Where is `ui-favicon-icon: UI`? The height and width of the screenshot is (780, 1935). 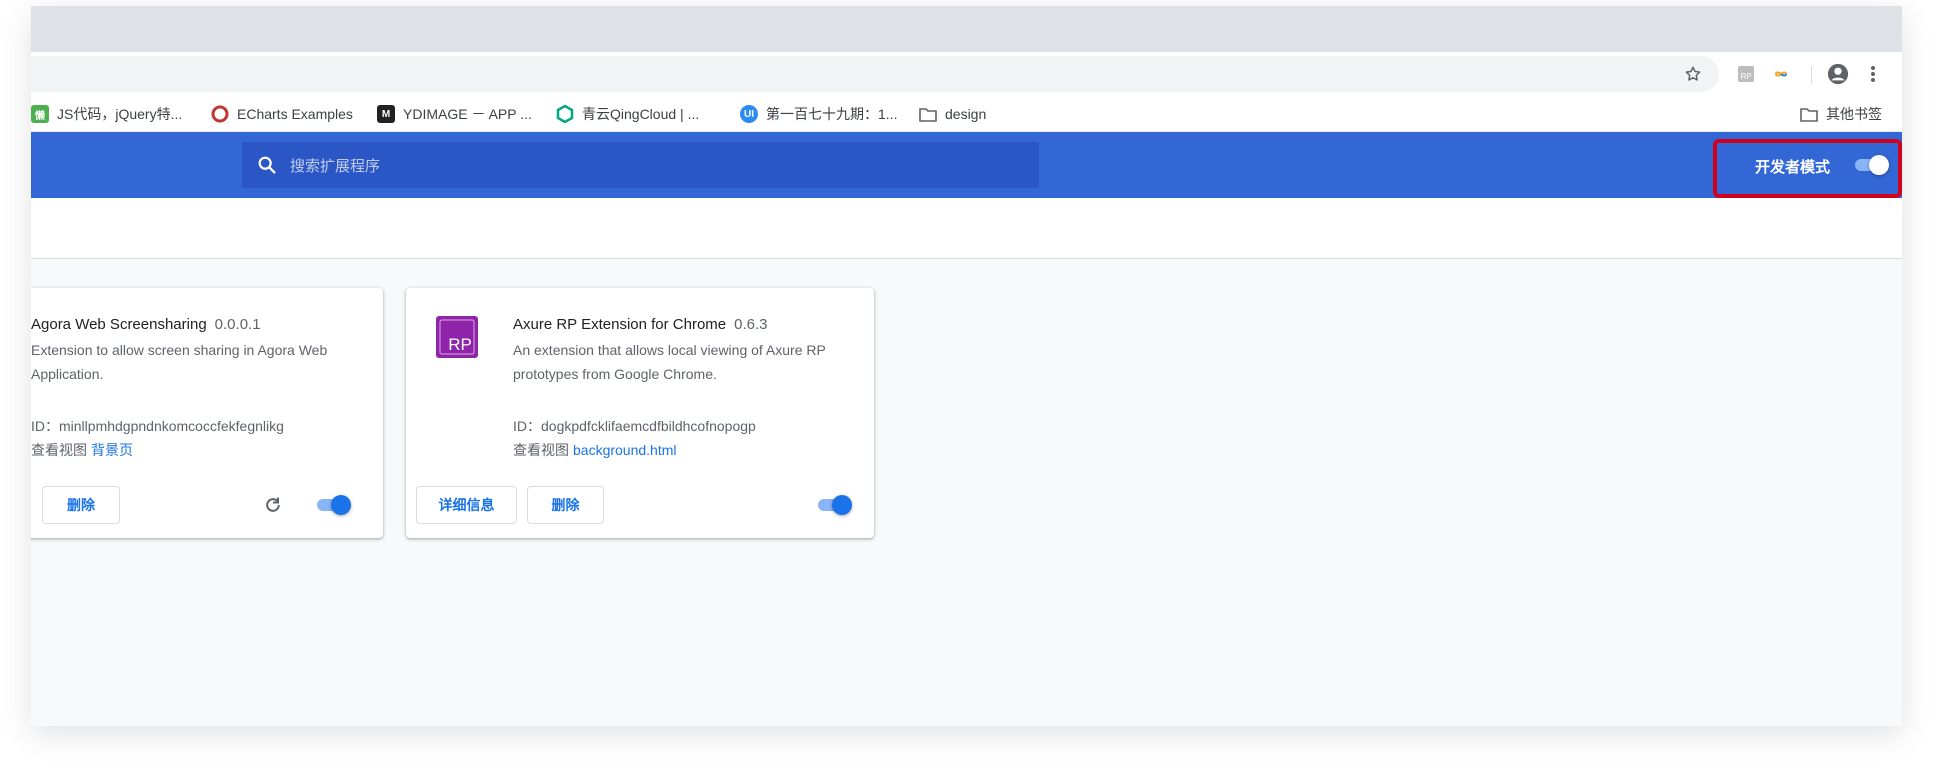
ui-favicon-icon: UI is located at coordinates (749, 114).